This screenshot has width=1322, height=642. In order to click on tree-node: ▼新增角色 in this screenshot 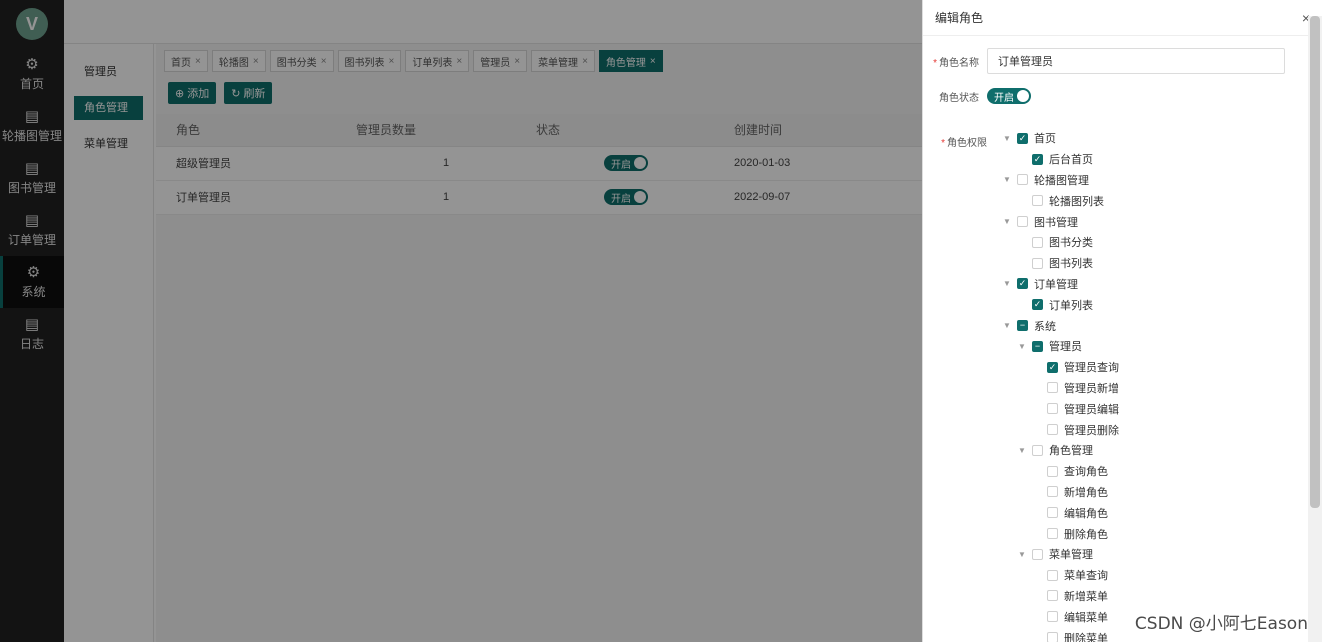, I will do `click(1151, 492)`.